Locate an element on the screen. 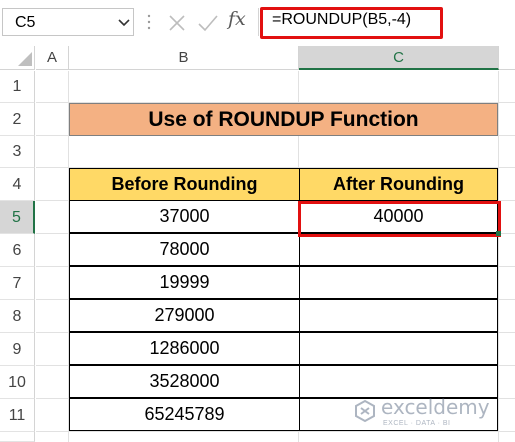 The image size is (515, 442). watermark: exceldemy EXCEL · DATA · BI is located at coordinates (428, 415).